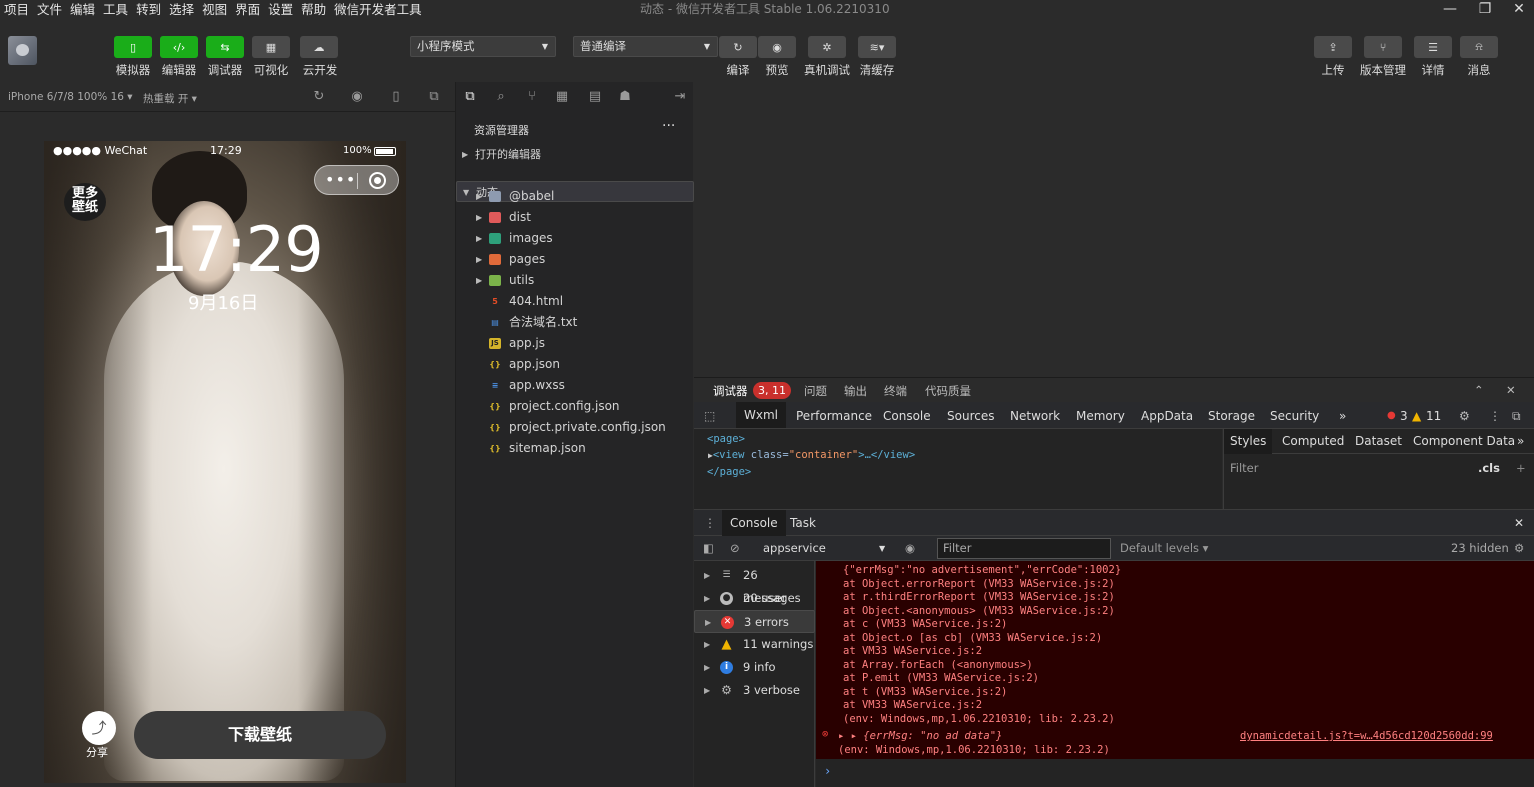 The image size is (1534, 787). I want to click on console-prompt: ›, so click(827, 771).